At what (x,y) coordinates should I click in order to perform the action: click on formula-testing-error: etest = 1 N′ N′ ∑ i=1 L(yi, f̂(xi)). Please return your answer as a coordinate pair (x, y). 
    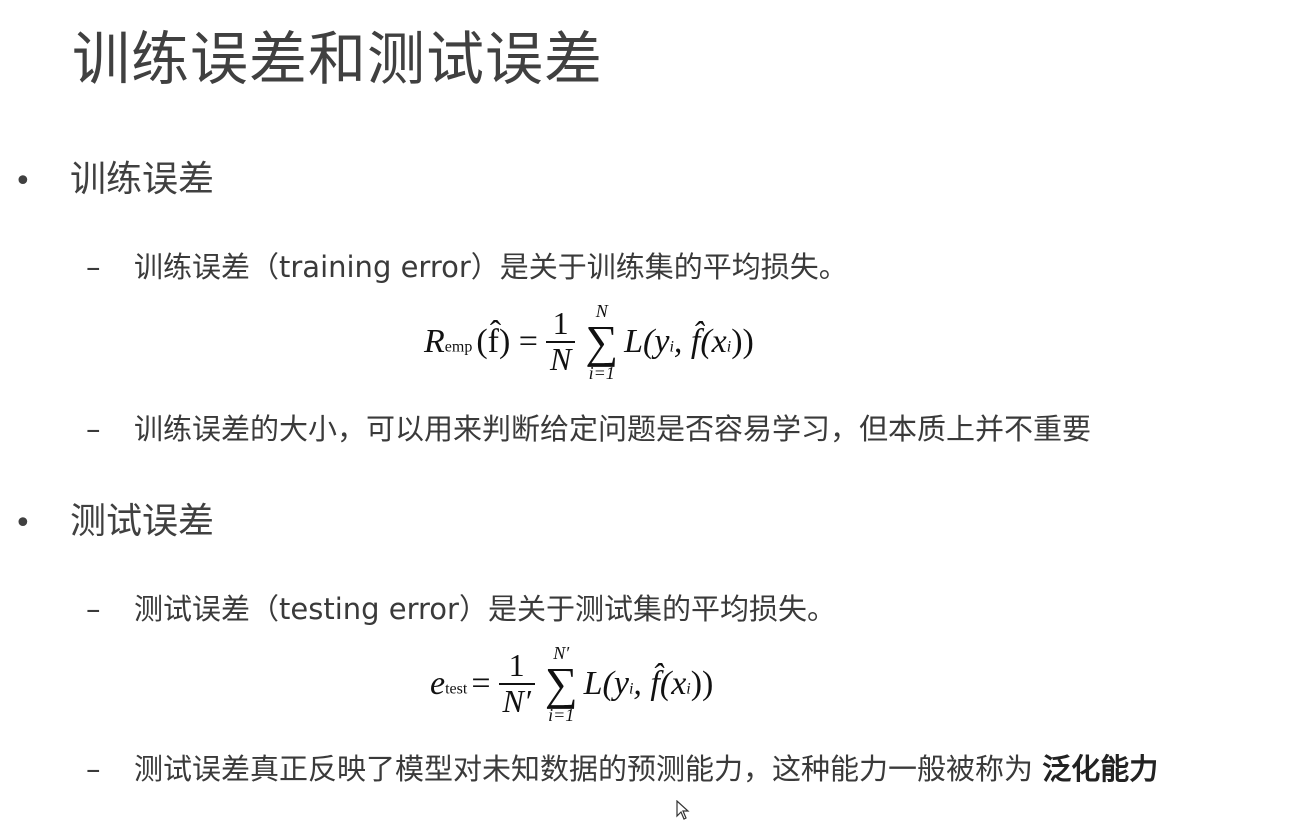
    Looking at the image, I should click on (571, 684).